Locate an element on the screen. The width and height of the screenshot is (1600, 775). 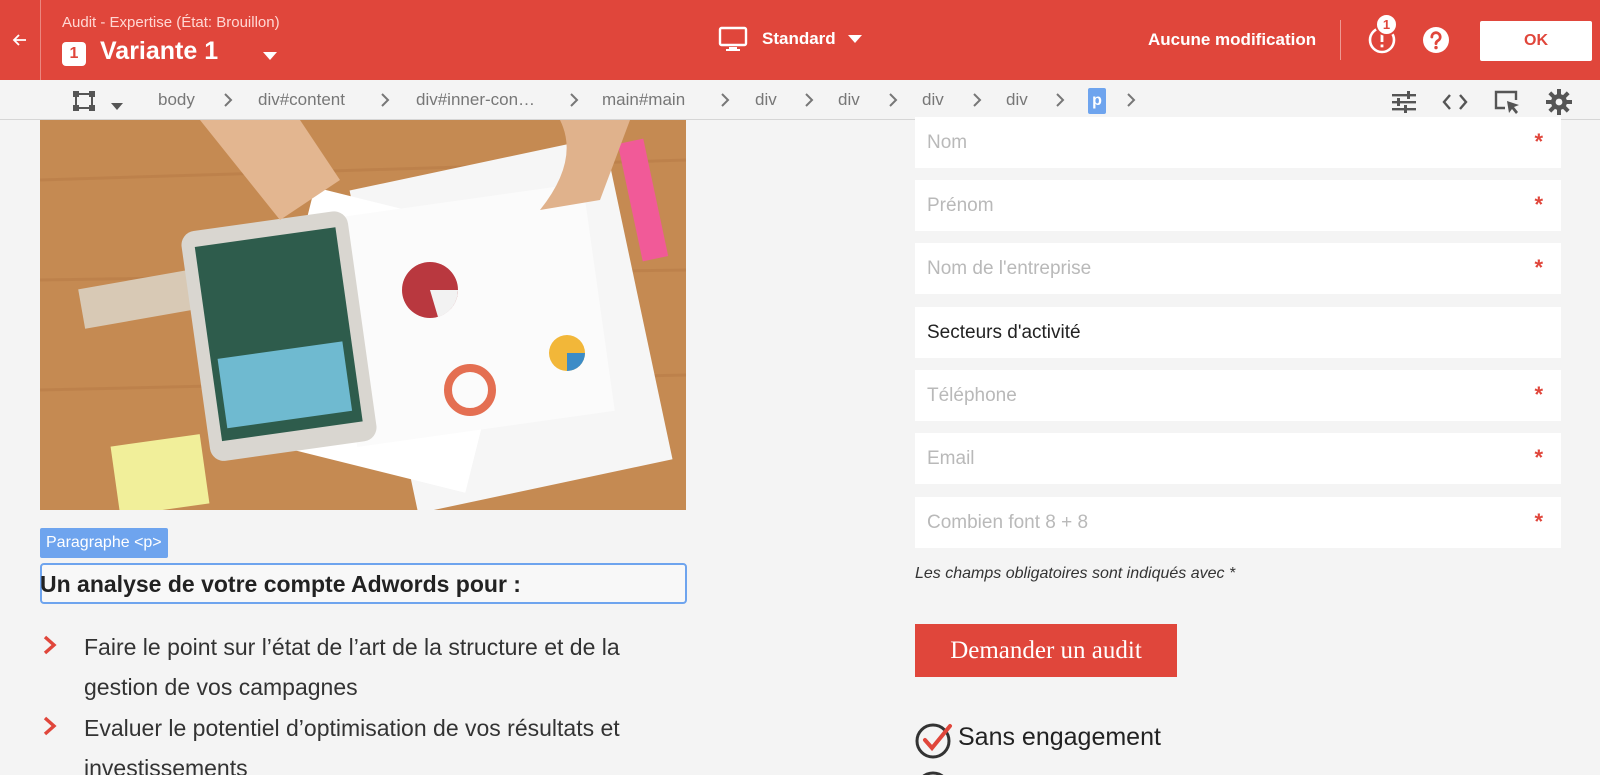
variant-name: Variante 1 is located at coordinates (159, 51).